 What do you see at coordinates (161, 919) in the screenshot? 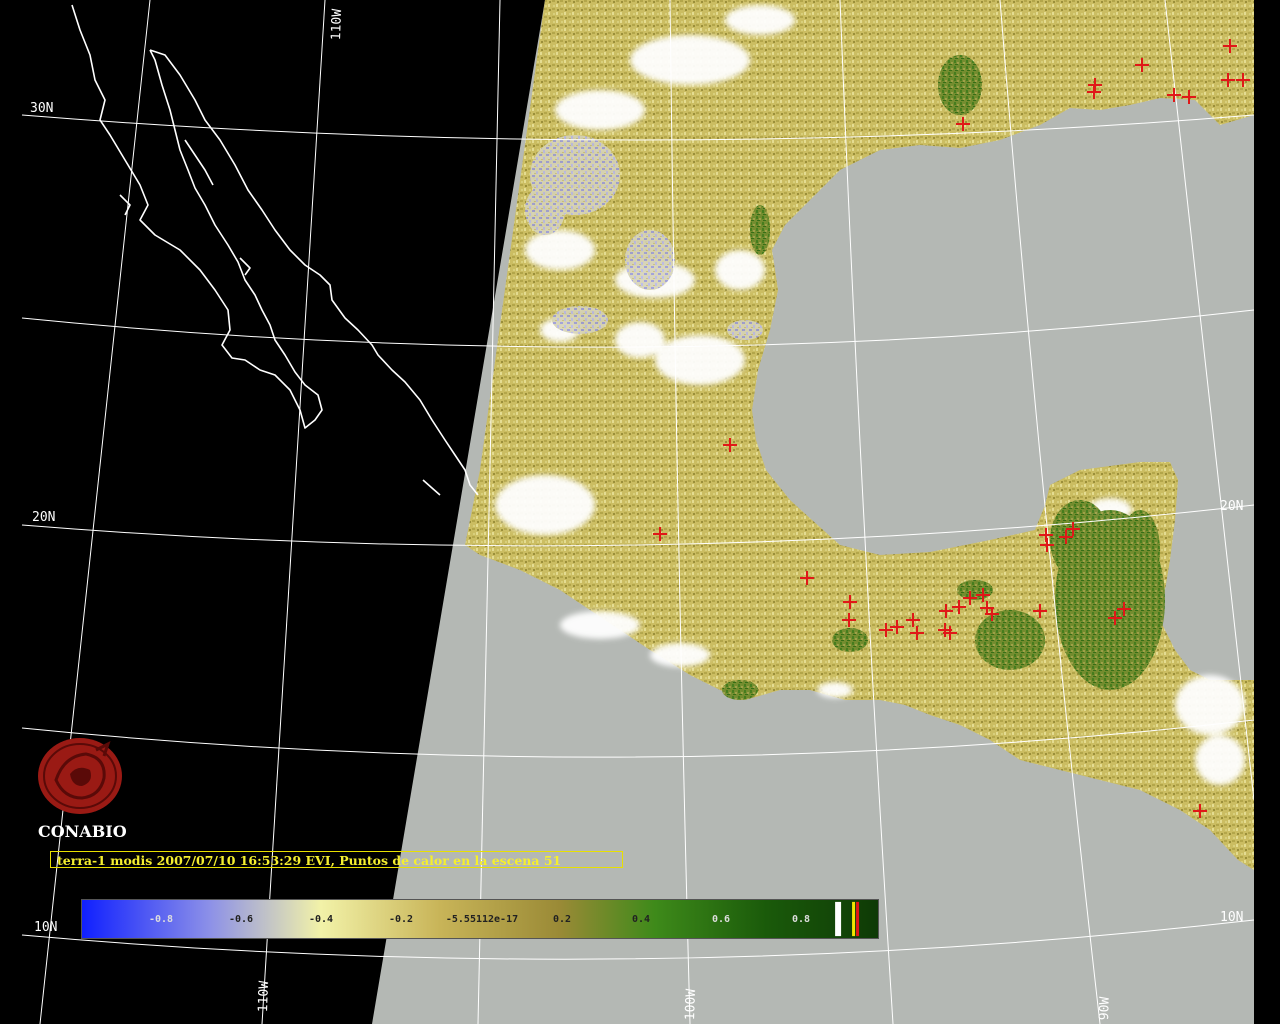
I see `legend-tick-label: -0.8` at bounding box center [161, 919].